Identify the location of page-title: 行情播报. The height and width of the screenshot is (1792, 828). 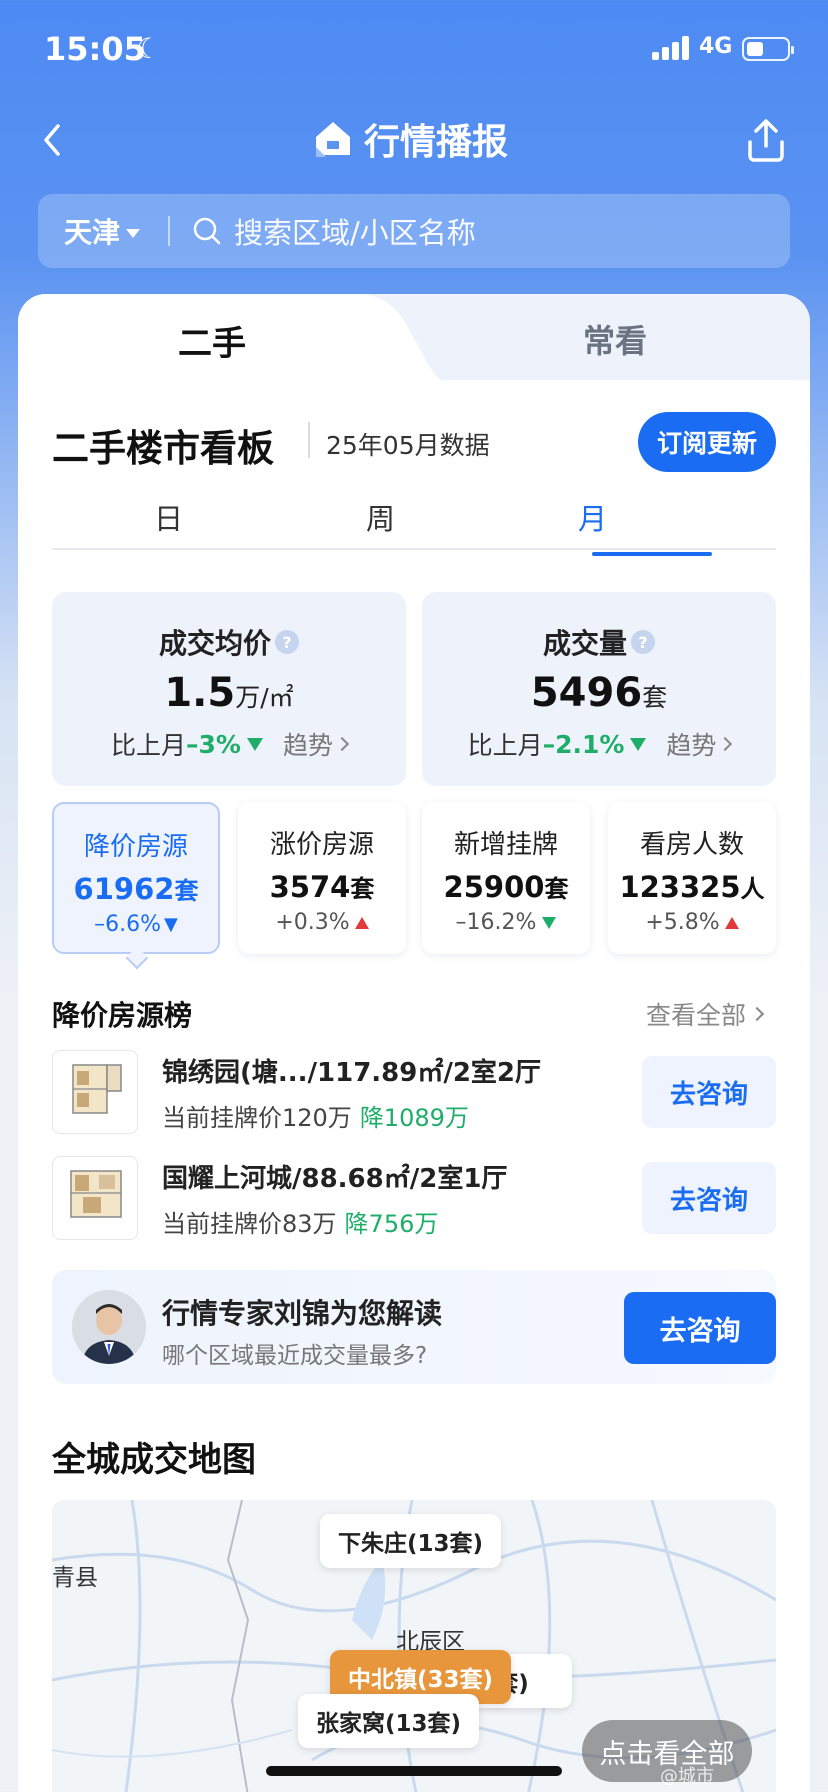
(410, 139).